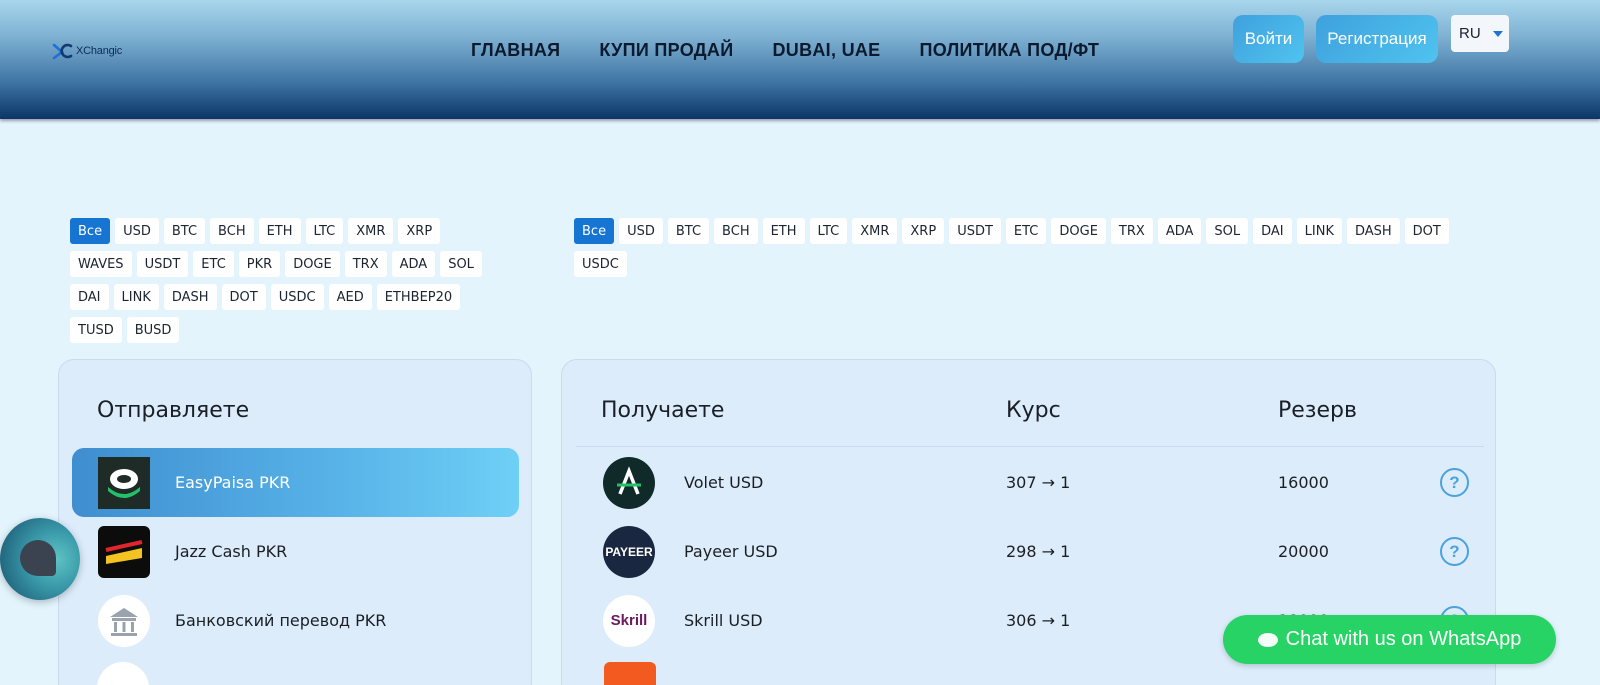 This screenshot has height=685, width=1600. I want to click on receive-filter-chip-usdt: USDT, so click(975, 231).